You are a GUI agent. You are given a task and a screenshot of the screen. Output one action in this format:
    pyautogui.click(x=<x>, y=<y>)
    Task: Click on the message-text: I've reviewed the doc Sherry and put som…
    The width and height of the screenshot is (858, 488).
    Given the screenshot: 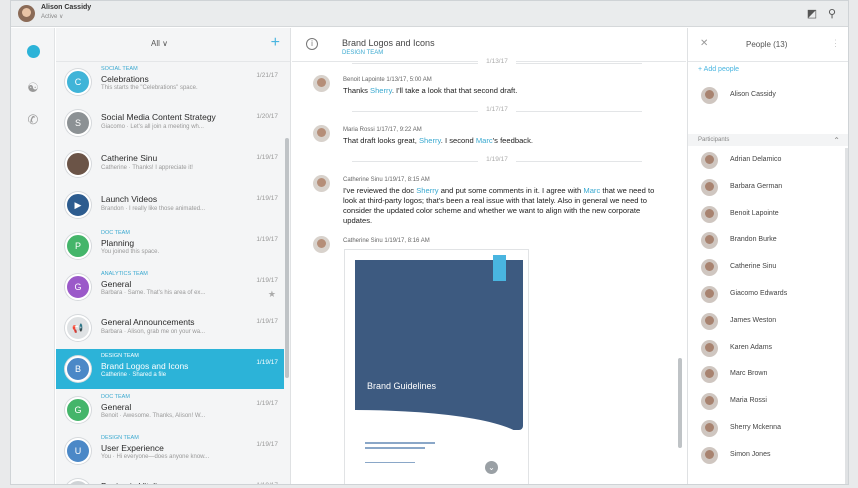 What is the action you would take?
    pyautogui.click(x=499, y=205)
    